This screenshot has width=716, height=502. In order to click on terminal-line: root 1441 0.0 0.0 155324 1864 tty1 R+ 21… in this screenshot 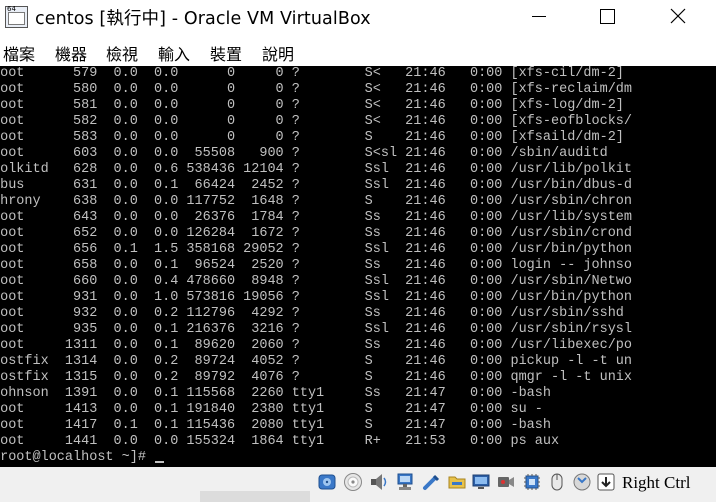, I will do `click(280, 441)`.